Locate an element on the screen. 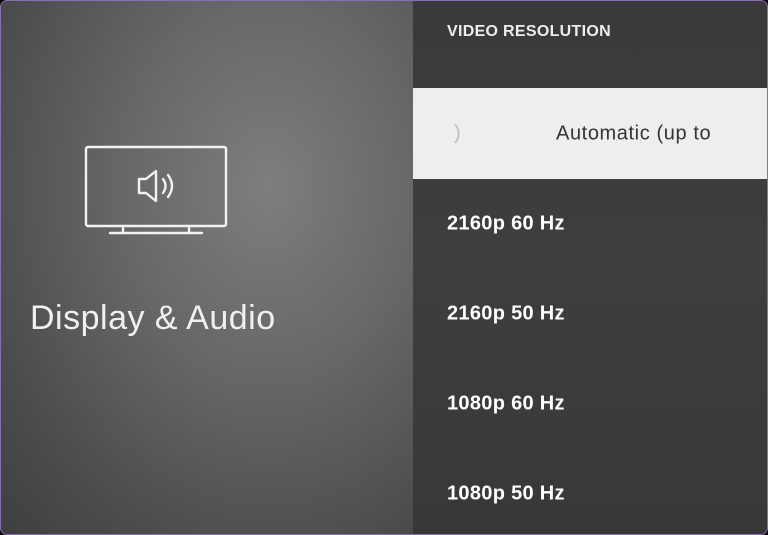  option-2160p-50hz: 2160p 50 Hz is located at coordinates (590, 314).